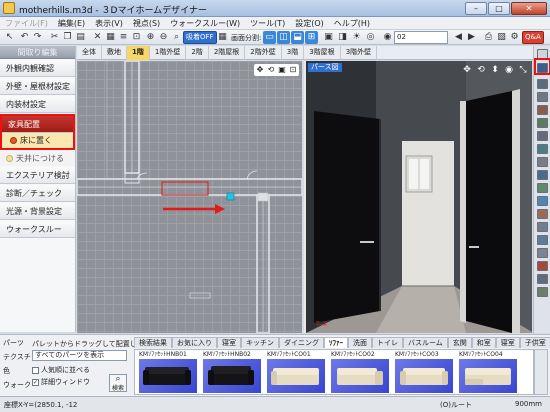  Describe the element at coordinates (168, 53) in the screenshot. I see `tab-1f-exterior: 1階外壁` at that location.